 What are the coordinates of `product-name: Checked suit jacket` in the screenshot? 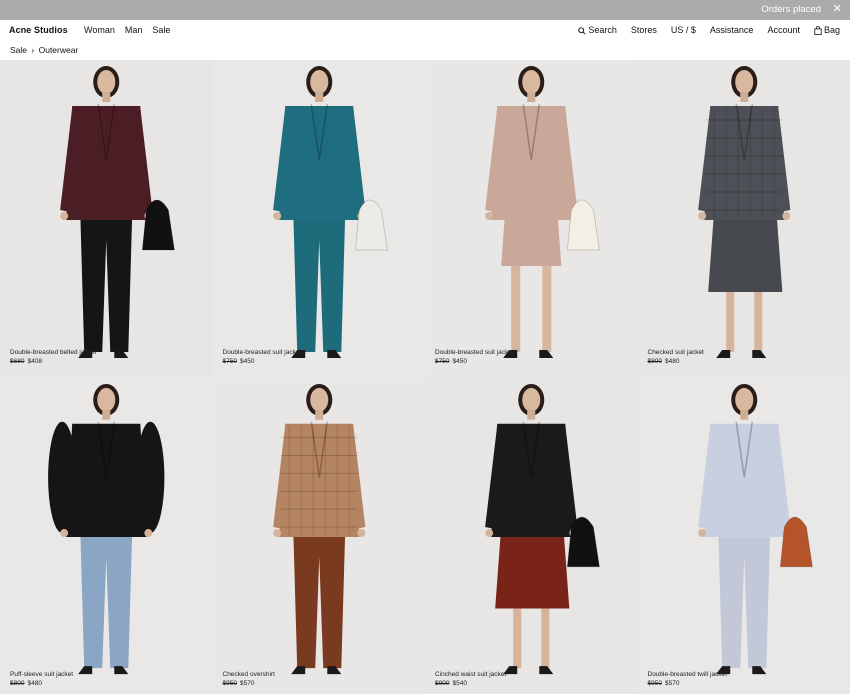 It's located at (676, 352).